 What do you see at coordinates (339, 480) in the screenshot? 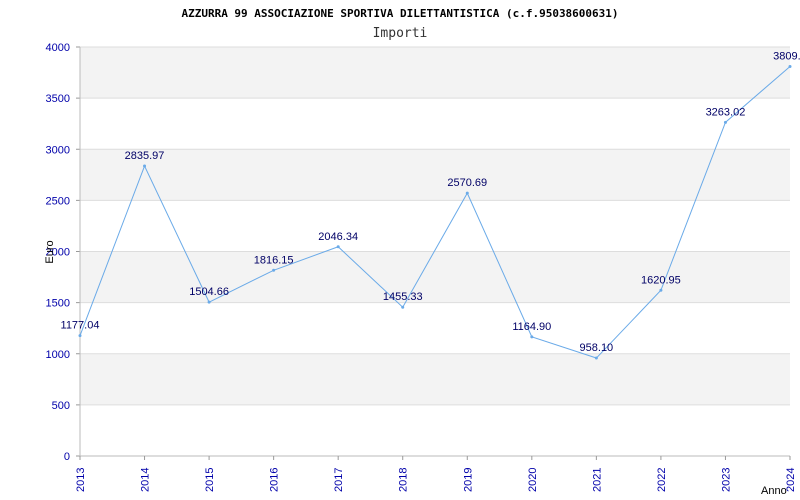
I see `x-tick-label: 2017` at bounding box center [339, 480].